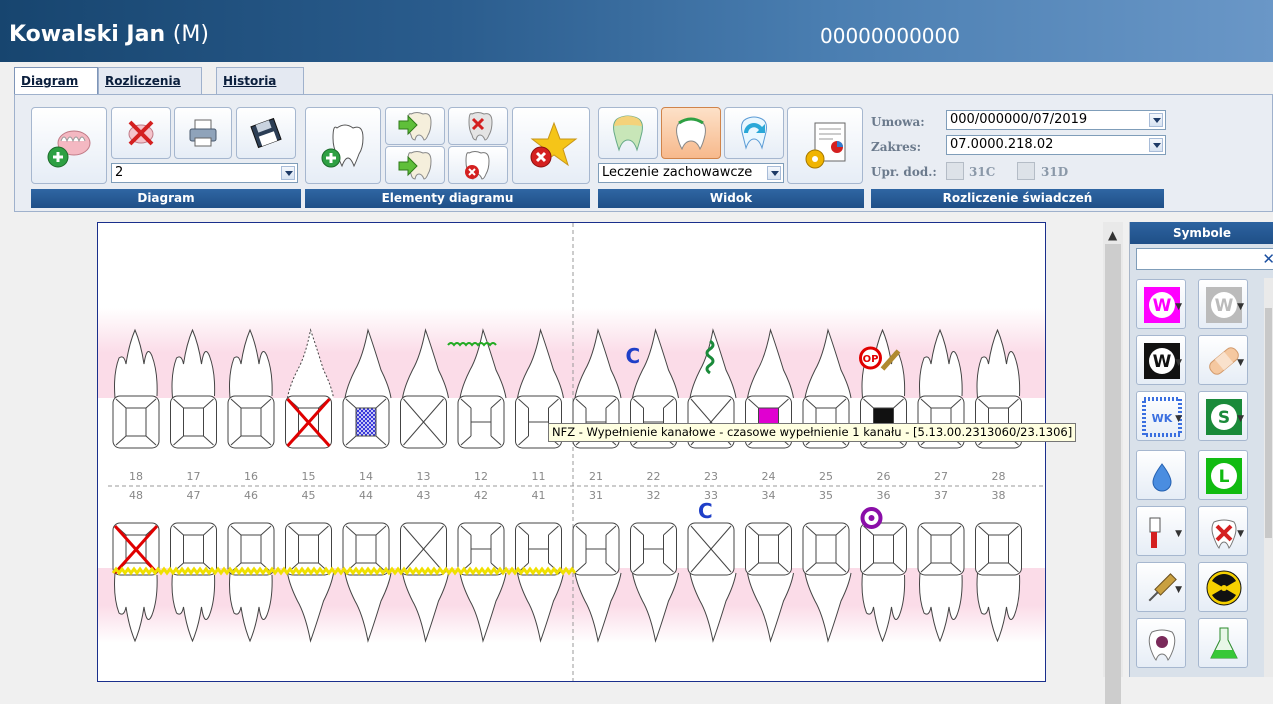 The width and height of the screenshot is (1273, 704). Describe the element at coordinates (636, 31) in the screenshot. I see `title-bar: Kowalski Jan (M) 00000000000` at that location.